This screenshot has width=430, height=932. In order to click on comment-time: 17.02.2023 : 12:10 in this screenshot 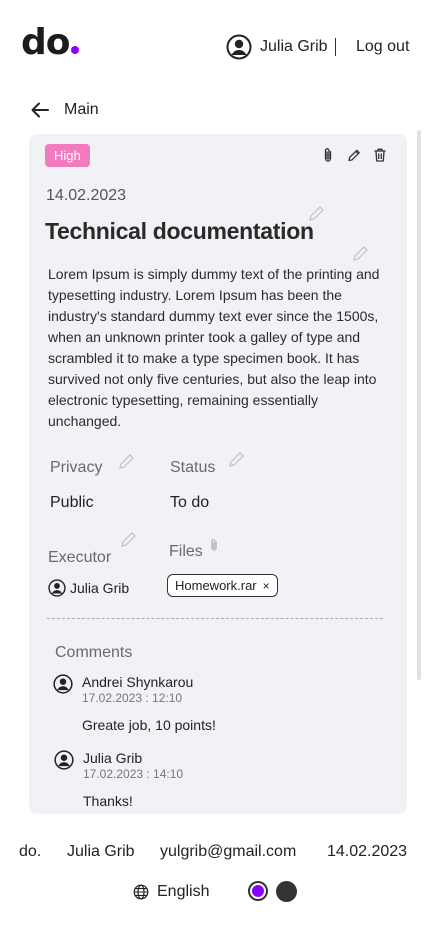, I will do `click(132, 698)`.